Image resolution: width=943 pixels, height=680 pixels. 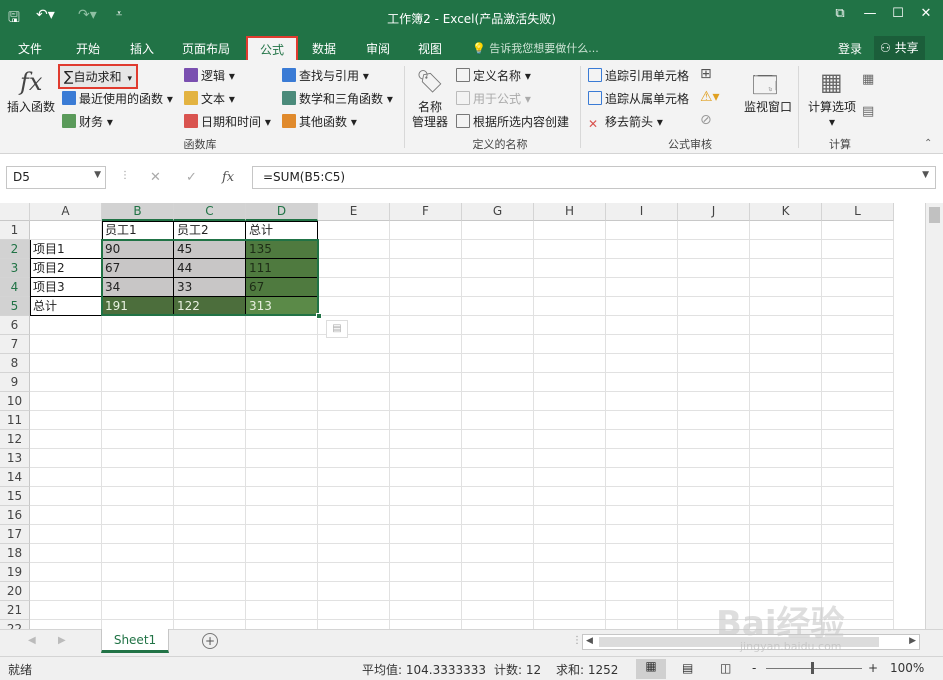 What do you see at coordinates (426, 439) in the screenshot?
I see `cell-f12` at bounding box center [426, 439].